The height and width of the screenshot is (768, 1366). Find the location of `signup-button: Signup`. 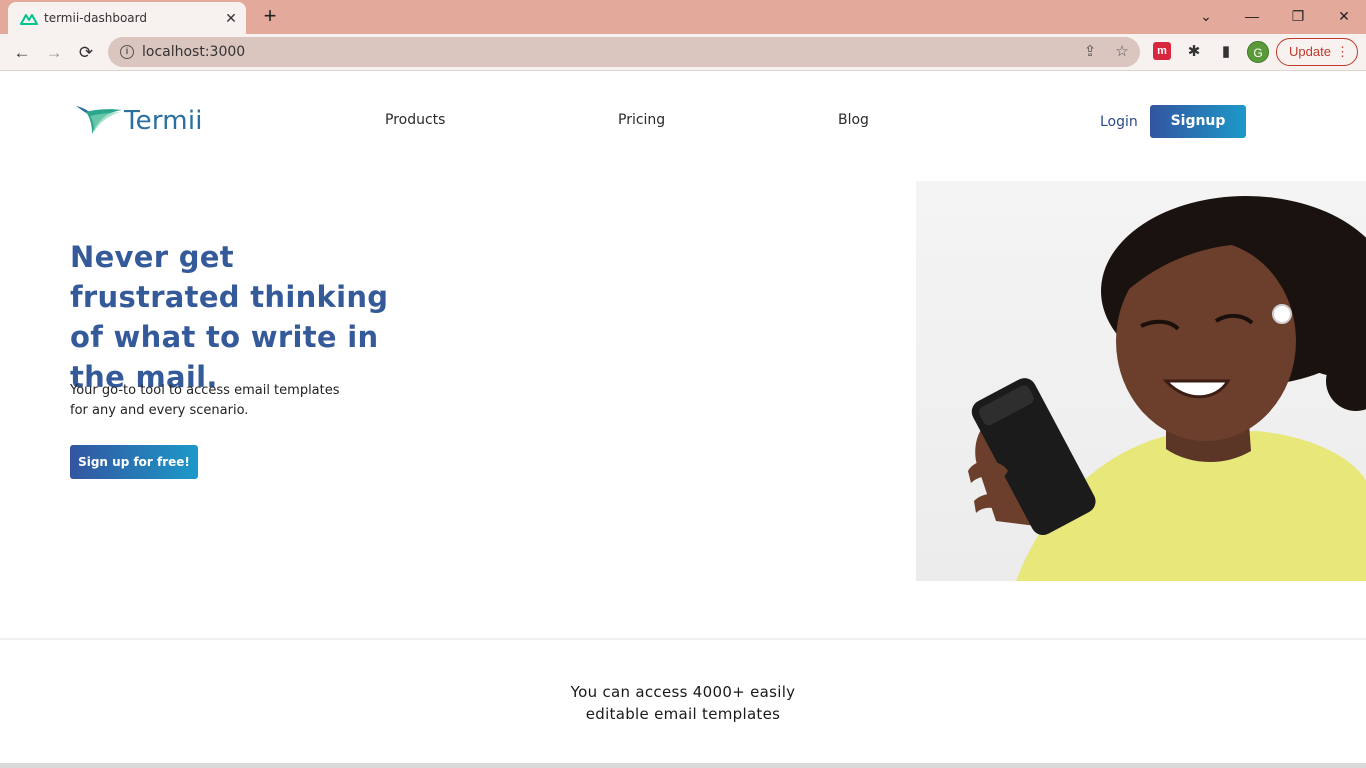

signup-button: Signup is located at coordinates (1198, 121).